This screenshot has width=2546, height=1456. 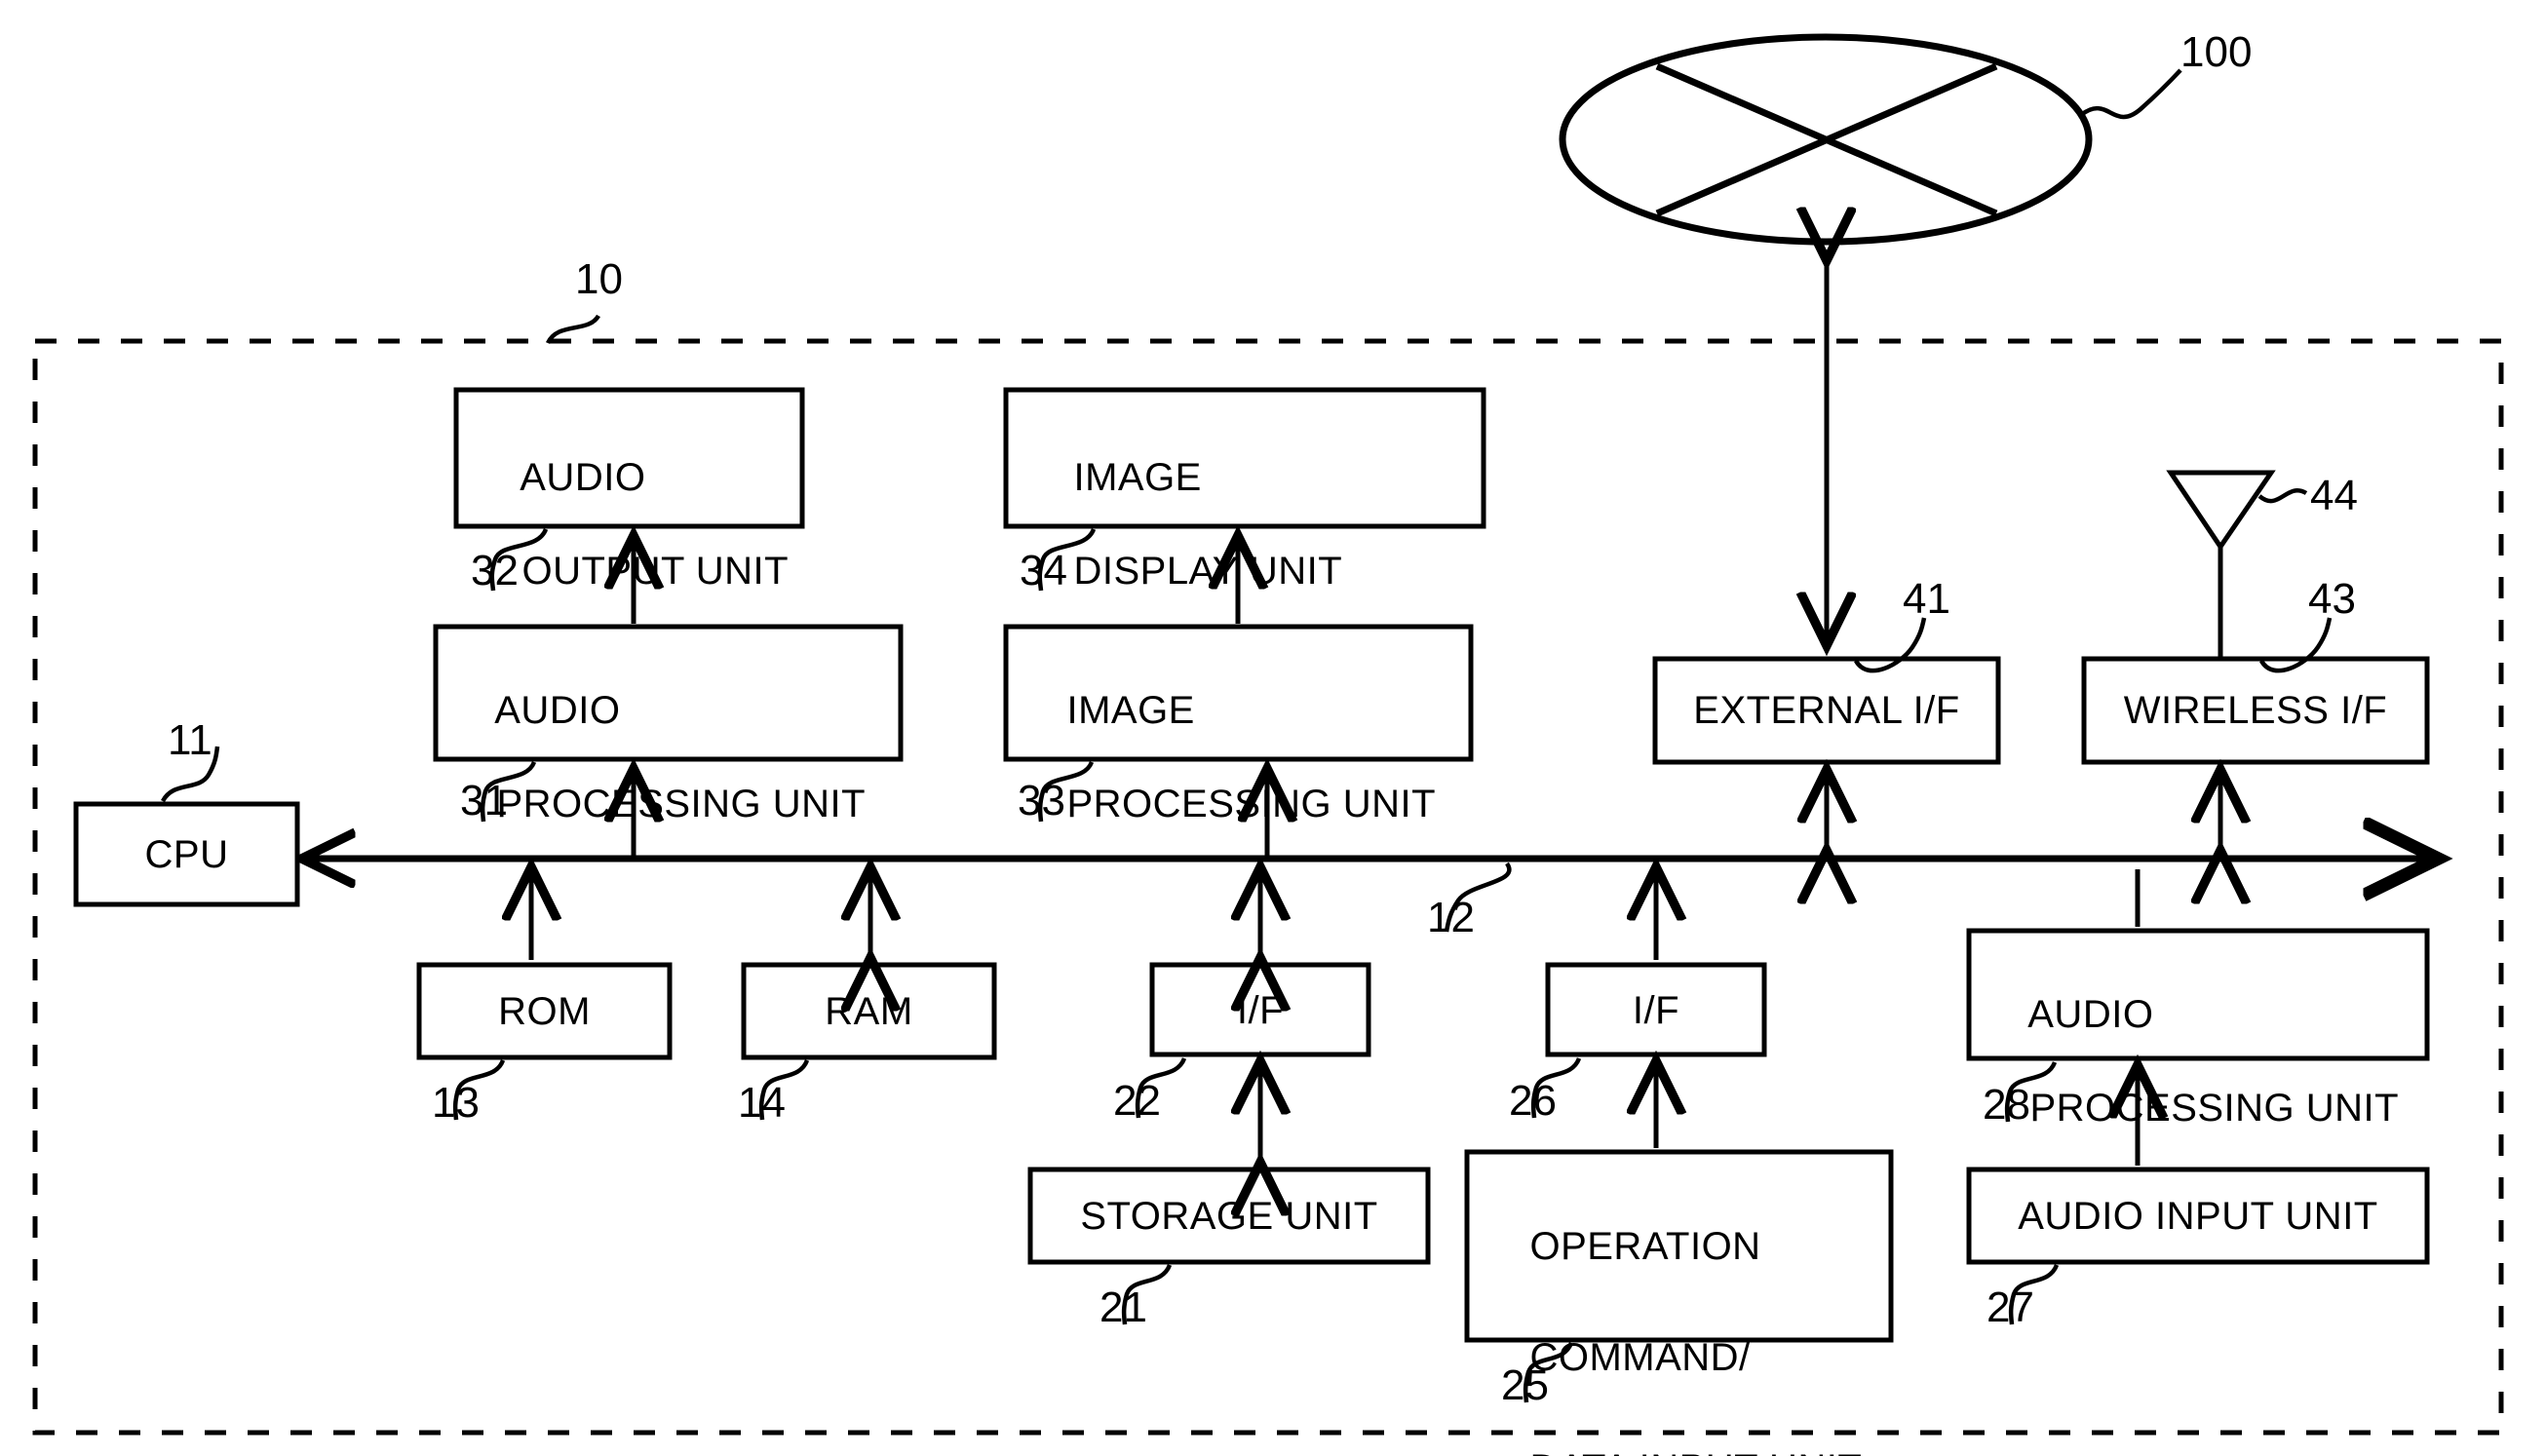 I want to click on ref-21: 21, so click(x=1123, y=1307).